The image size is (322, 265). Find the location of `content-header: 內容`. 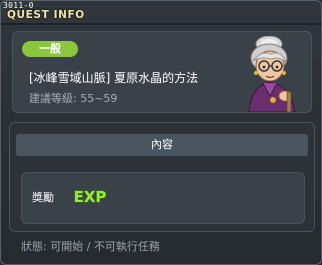

content-header: 內容 is located at coordinates (162, 145).